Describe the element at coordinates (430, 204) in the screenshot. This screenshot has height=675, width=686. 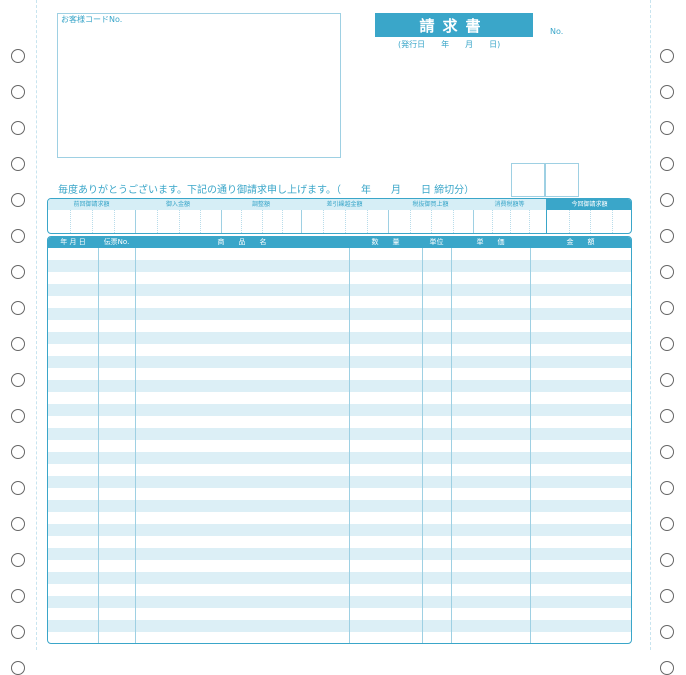
I see `summary-header: 税抜御買上額` at that location.